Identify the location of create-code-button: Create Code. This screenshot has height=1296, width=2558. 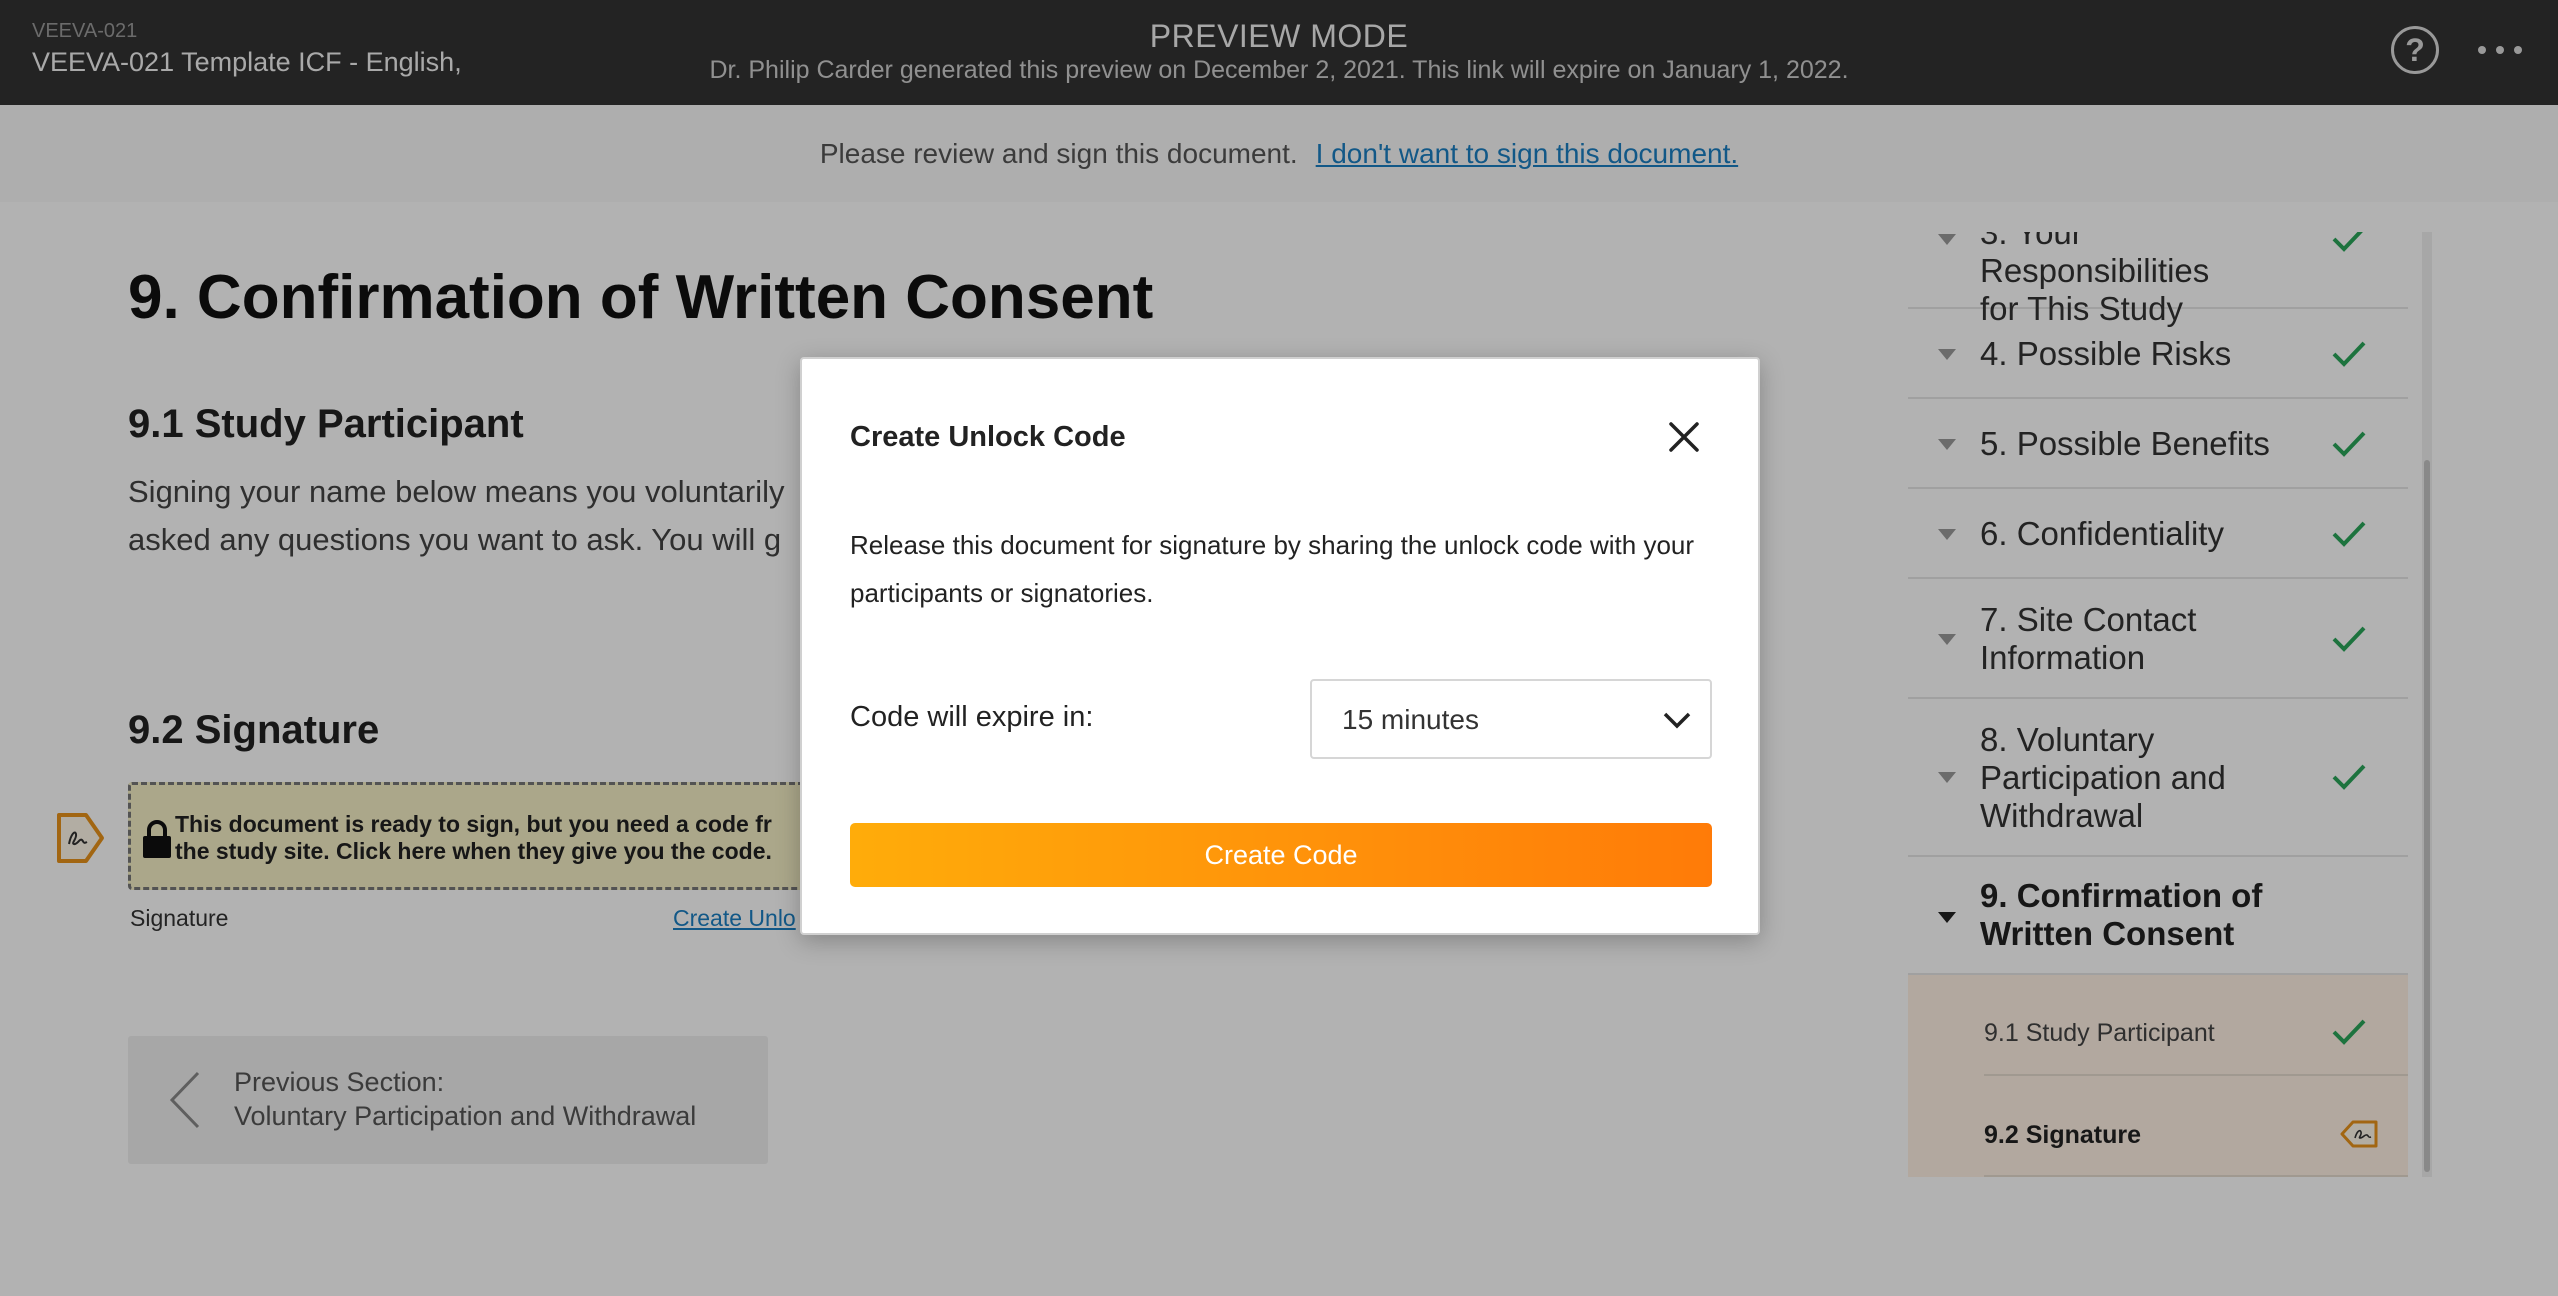
(1281, 855).